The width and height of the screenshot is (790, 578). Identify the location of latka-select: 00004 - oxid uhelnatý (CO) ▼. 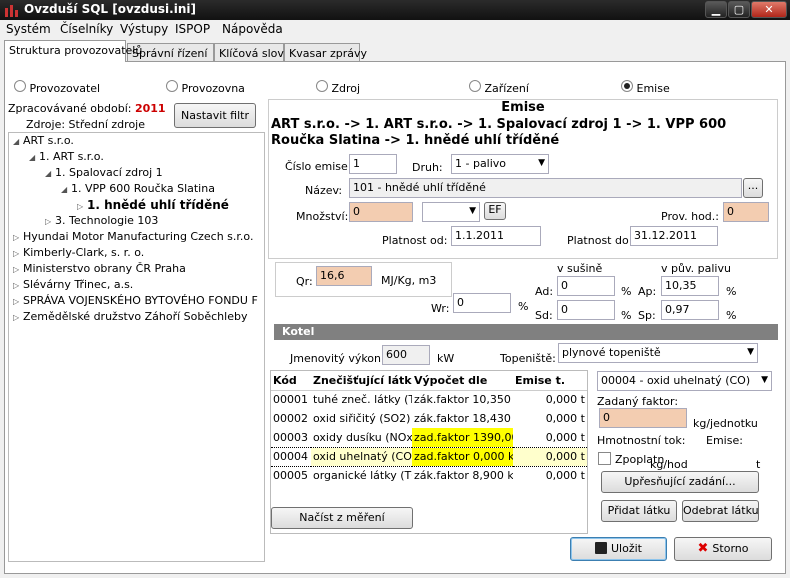
(684, 381).